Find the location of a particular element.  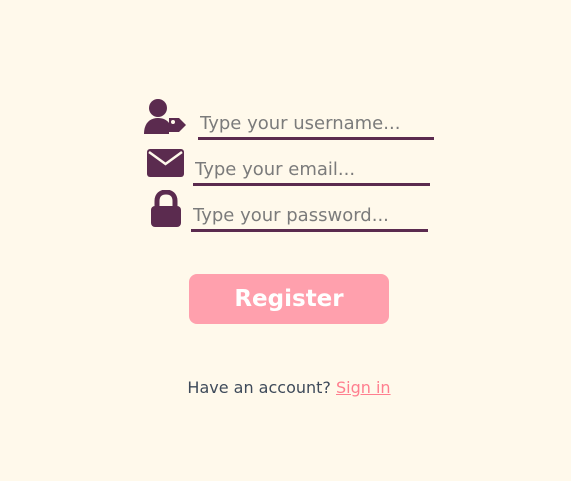

sign-in-link: Sign in is located at coordinates (363, 387).